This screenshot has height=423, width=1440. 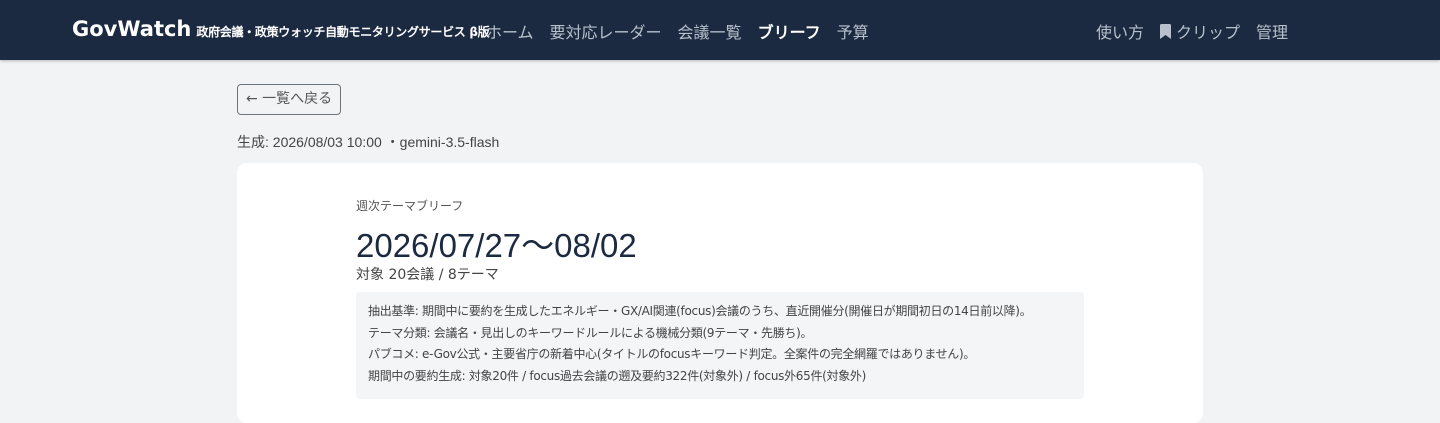 I want to click on bookmark-icon, so click(x=1166, y=31).